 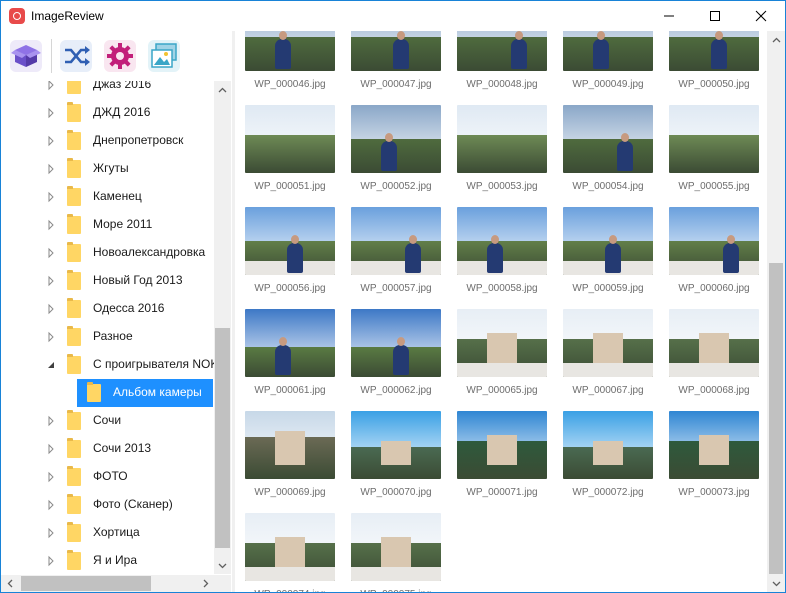 I want to click on tree-item: Сочи, so click(x=107, y=421).